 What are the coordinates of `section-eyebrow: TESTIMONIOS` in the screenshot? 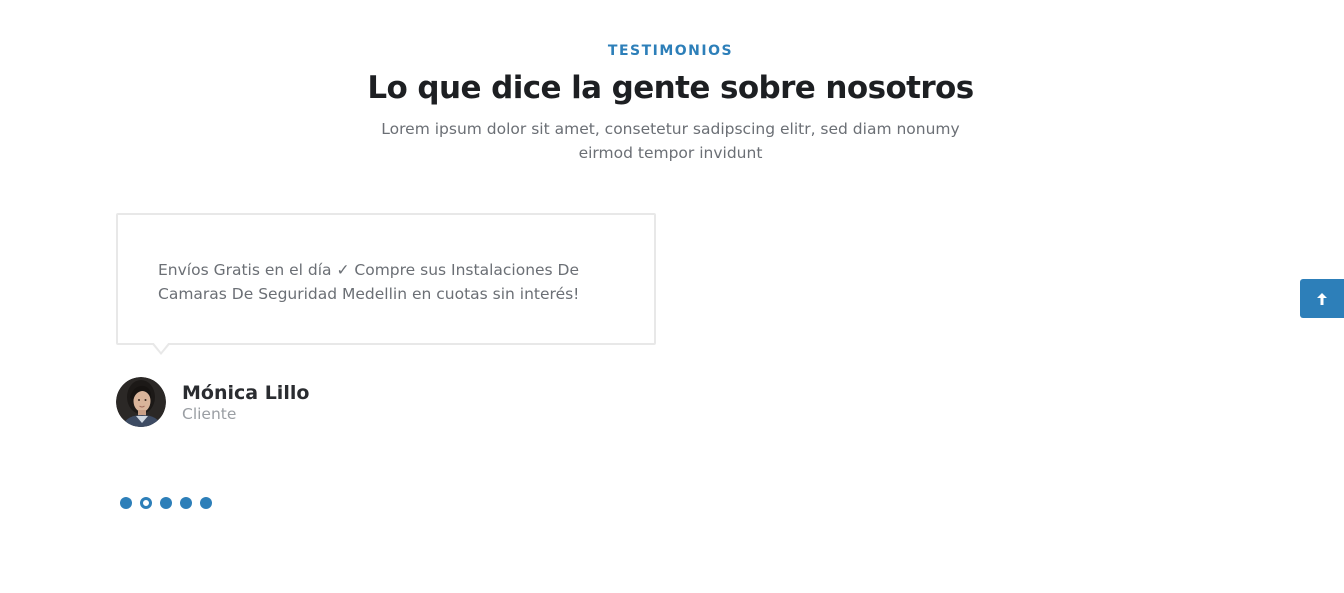 It's located at (670, 51).